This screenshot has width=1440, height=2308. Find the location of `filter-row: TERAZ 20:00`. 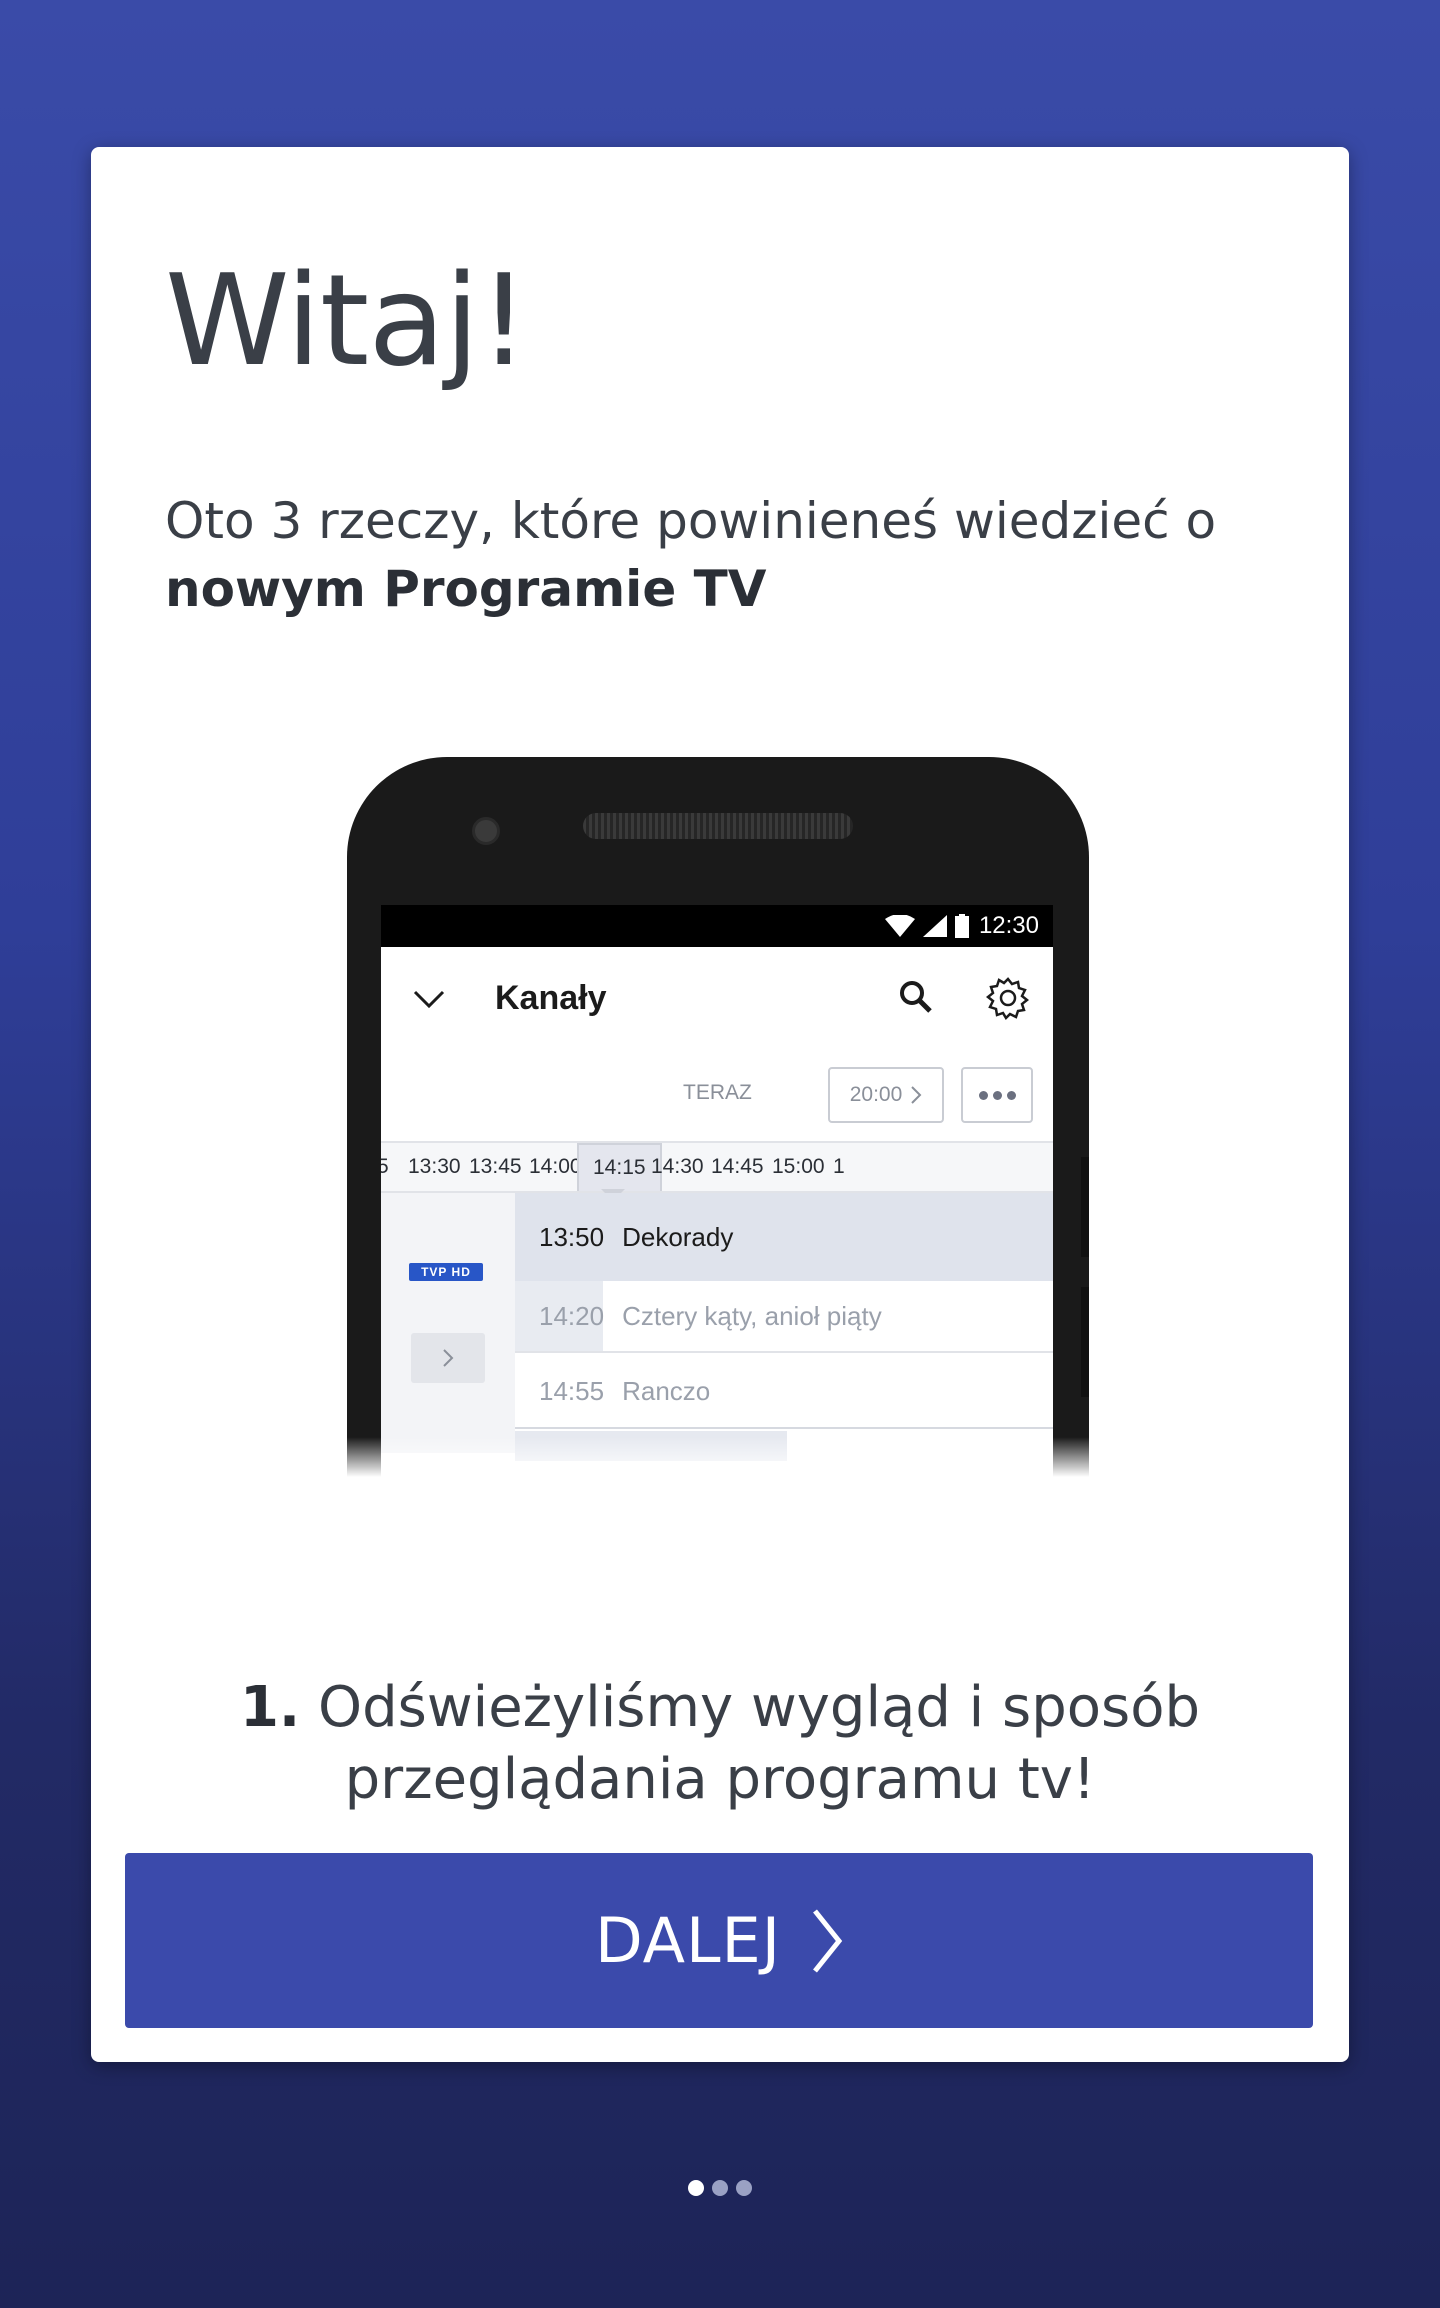

filter-row: TERAZ 20:00 is located at coordinates (717, 1095).